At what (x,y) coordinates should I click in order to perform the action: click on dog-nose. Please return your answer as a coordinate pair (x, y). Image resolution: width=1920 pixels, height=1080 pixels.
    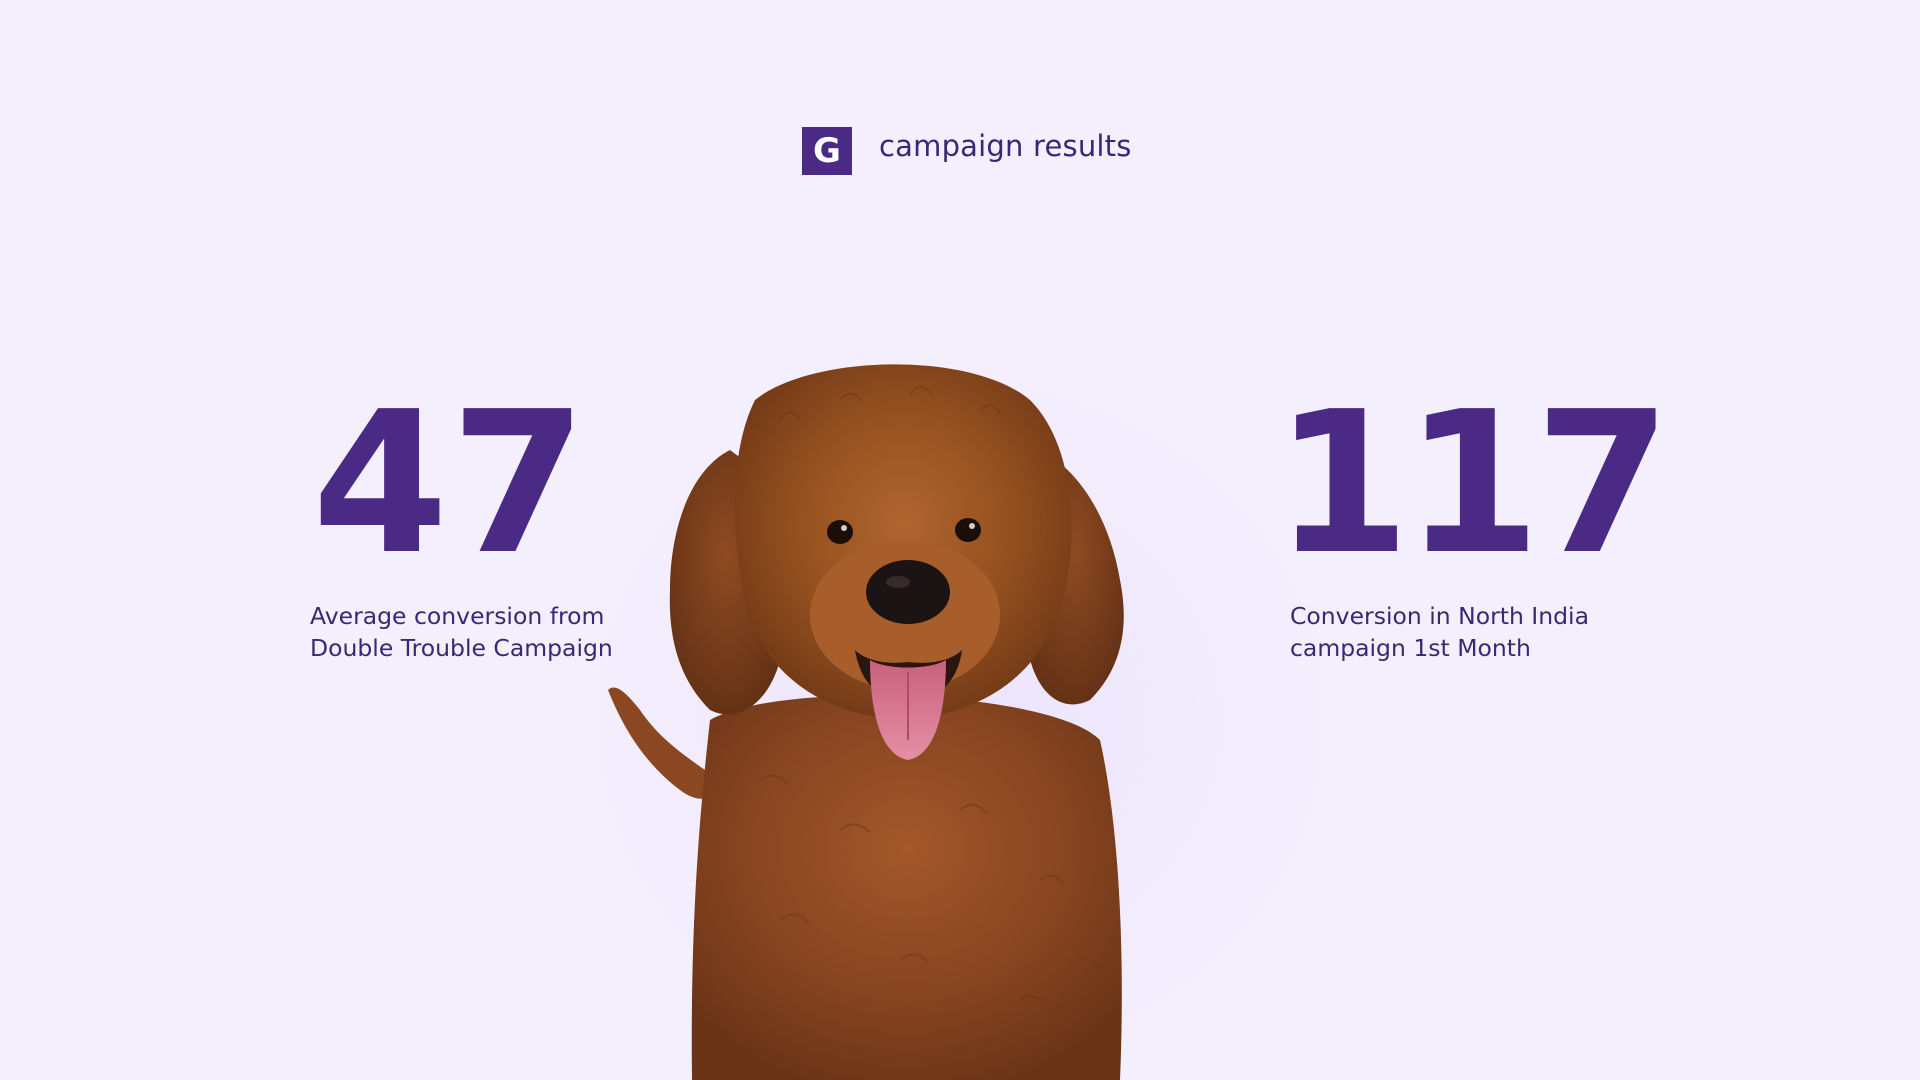
    Looking at the image, I should click on (908, 592).